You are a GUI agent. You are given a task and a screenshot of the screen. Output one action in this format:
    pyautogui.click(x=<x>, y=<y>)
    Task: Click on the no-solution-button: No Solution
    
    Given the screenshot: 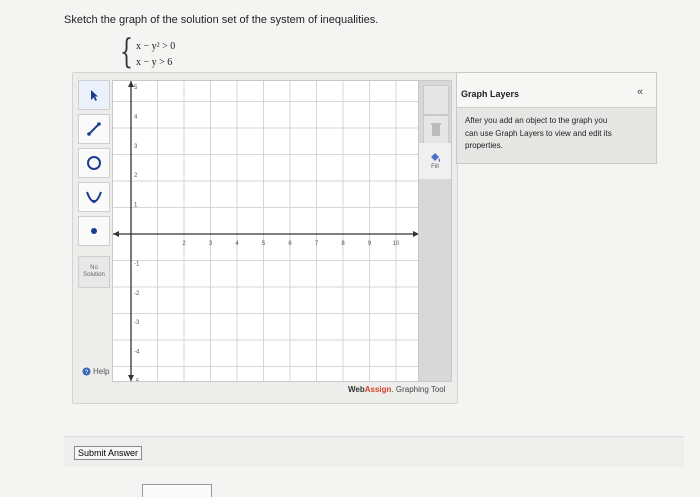 What is the action you would take?
    pyautogui.click(x=94, y=272)
    